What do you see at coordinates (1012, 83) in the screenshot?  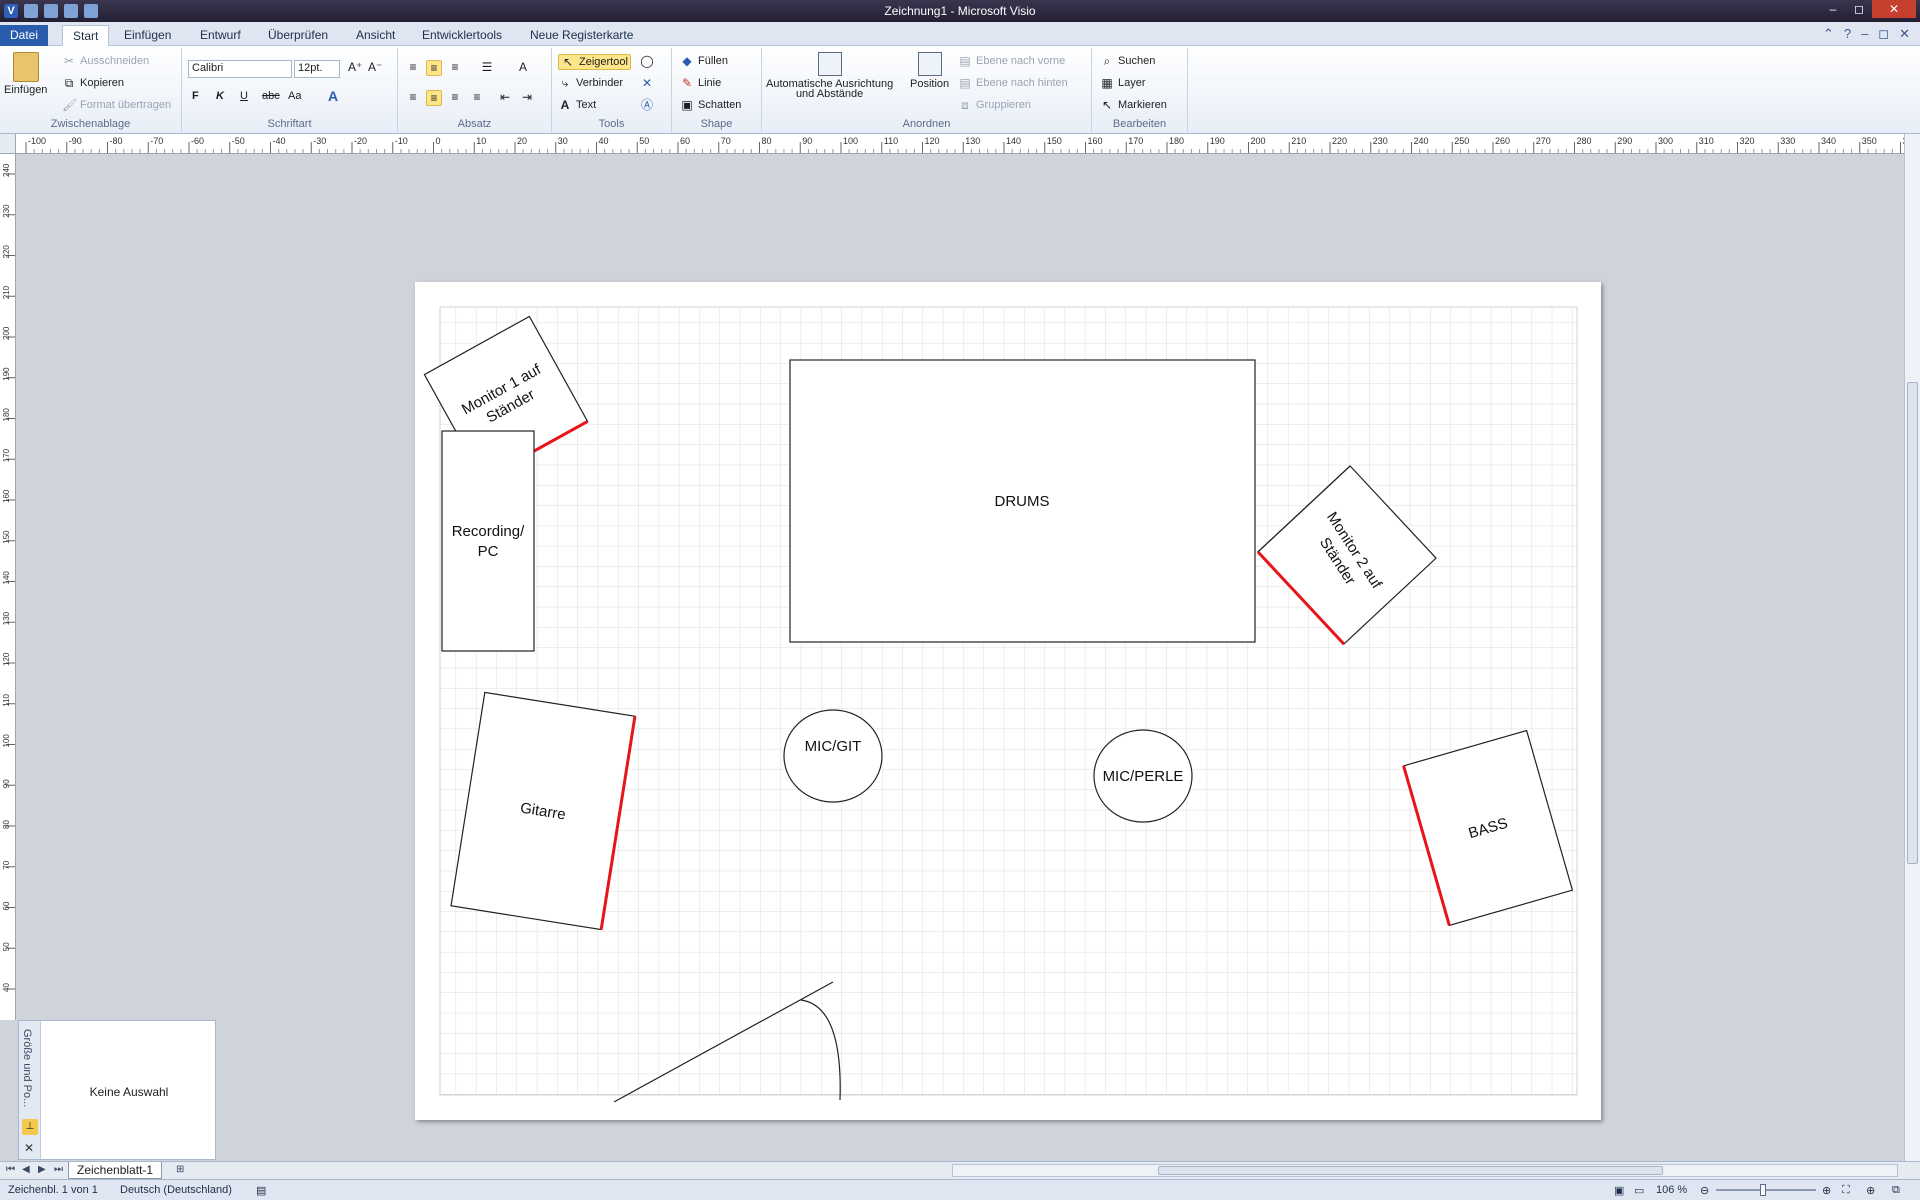 I see `send-backward-button: ▤ Ebene nach hinten` at bounding box center [1012, 83].